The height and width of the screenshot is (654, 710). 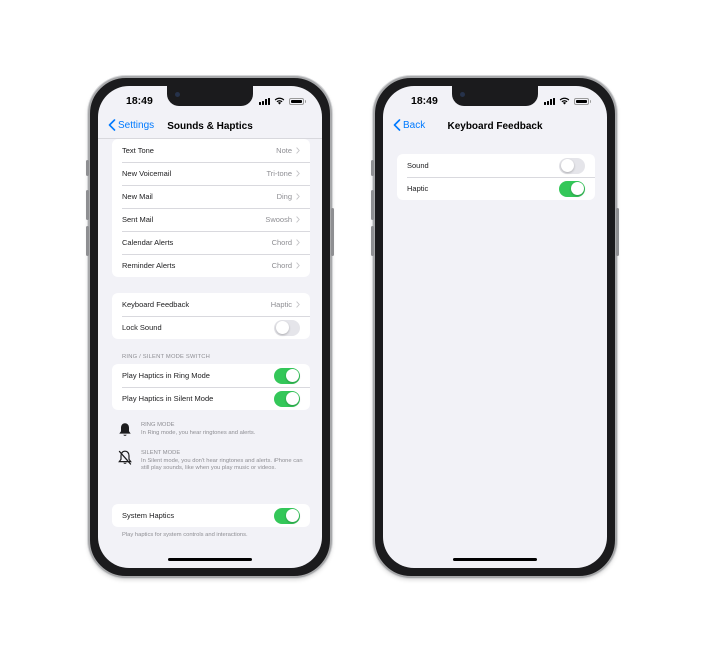 What do you see at coordinates (287, 515) in the screenshot?
I see `system-haptics-toggle` at bounding box center [287, 515].